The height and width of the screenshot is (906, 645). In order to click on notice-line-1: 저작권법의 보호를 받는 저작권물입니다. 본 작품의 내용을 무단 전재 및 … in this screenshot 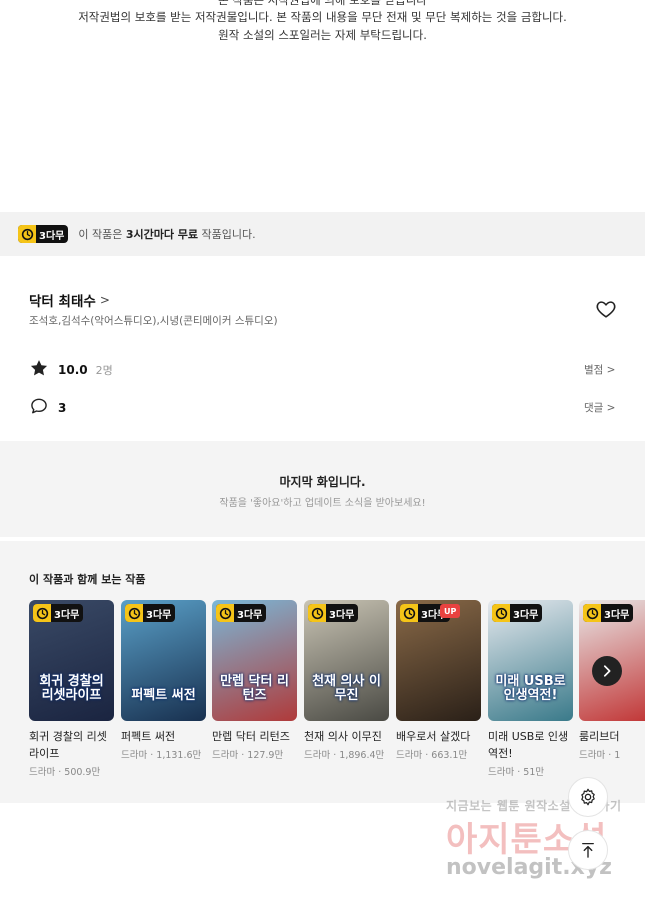, I will do `click(322, 17)`.